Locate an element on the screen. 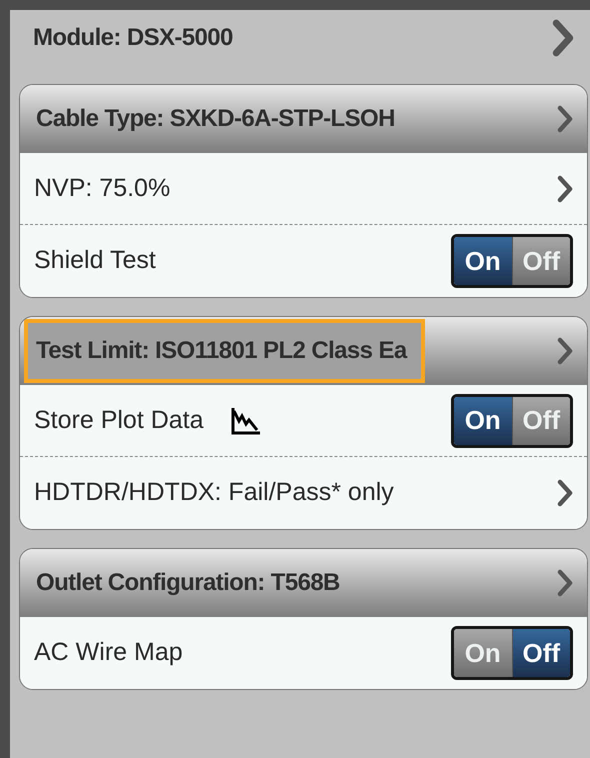 The image size is (590, 758). setting-label: Store Plot Data is located at coordinates (119, 420).